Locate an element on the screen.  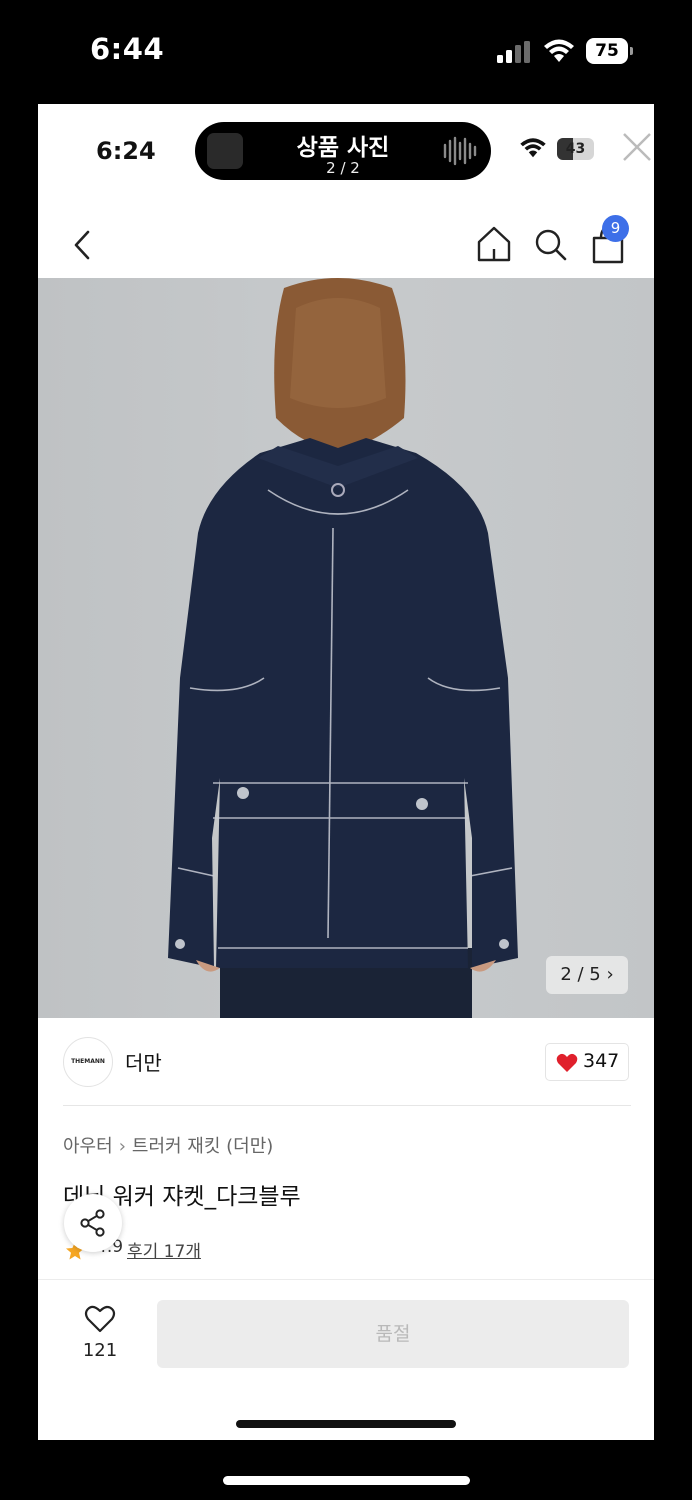
outer-clock: 6:44 is located at coordinates (127, 49).